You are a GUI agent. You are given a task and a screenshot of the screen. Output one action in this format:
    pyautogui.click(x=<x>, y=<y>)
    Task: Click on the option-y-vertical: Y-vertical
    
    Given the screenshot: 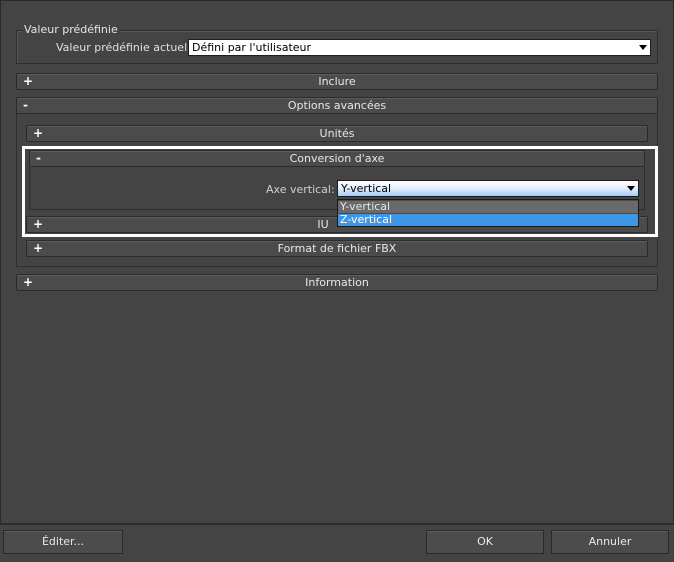 What is the action you would take?
    pyautogui.click(x=488, y=207)
    